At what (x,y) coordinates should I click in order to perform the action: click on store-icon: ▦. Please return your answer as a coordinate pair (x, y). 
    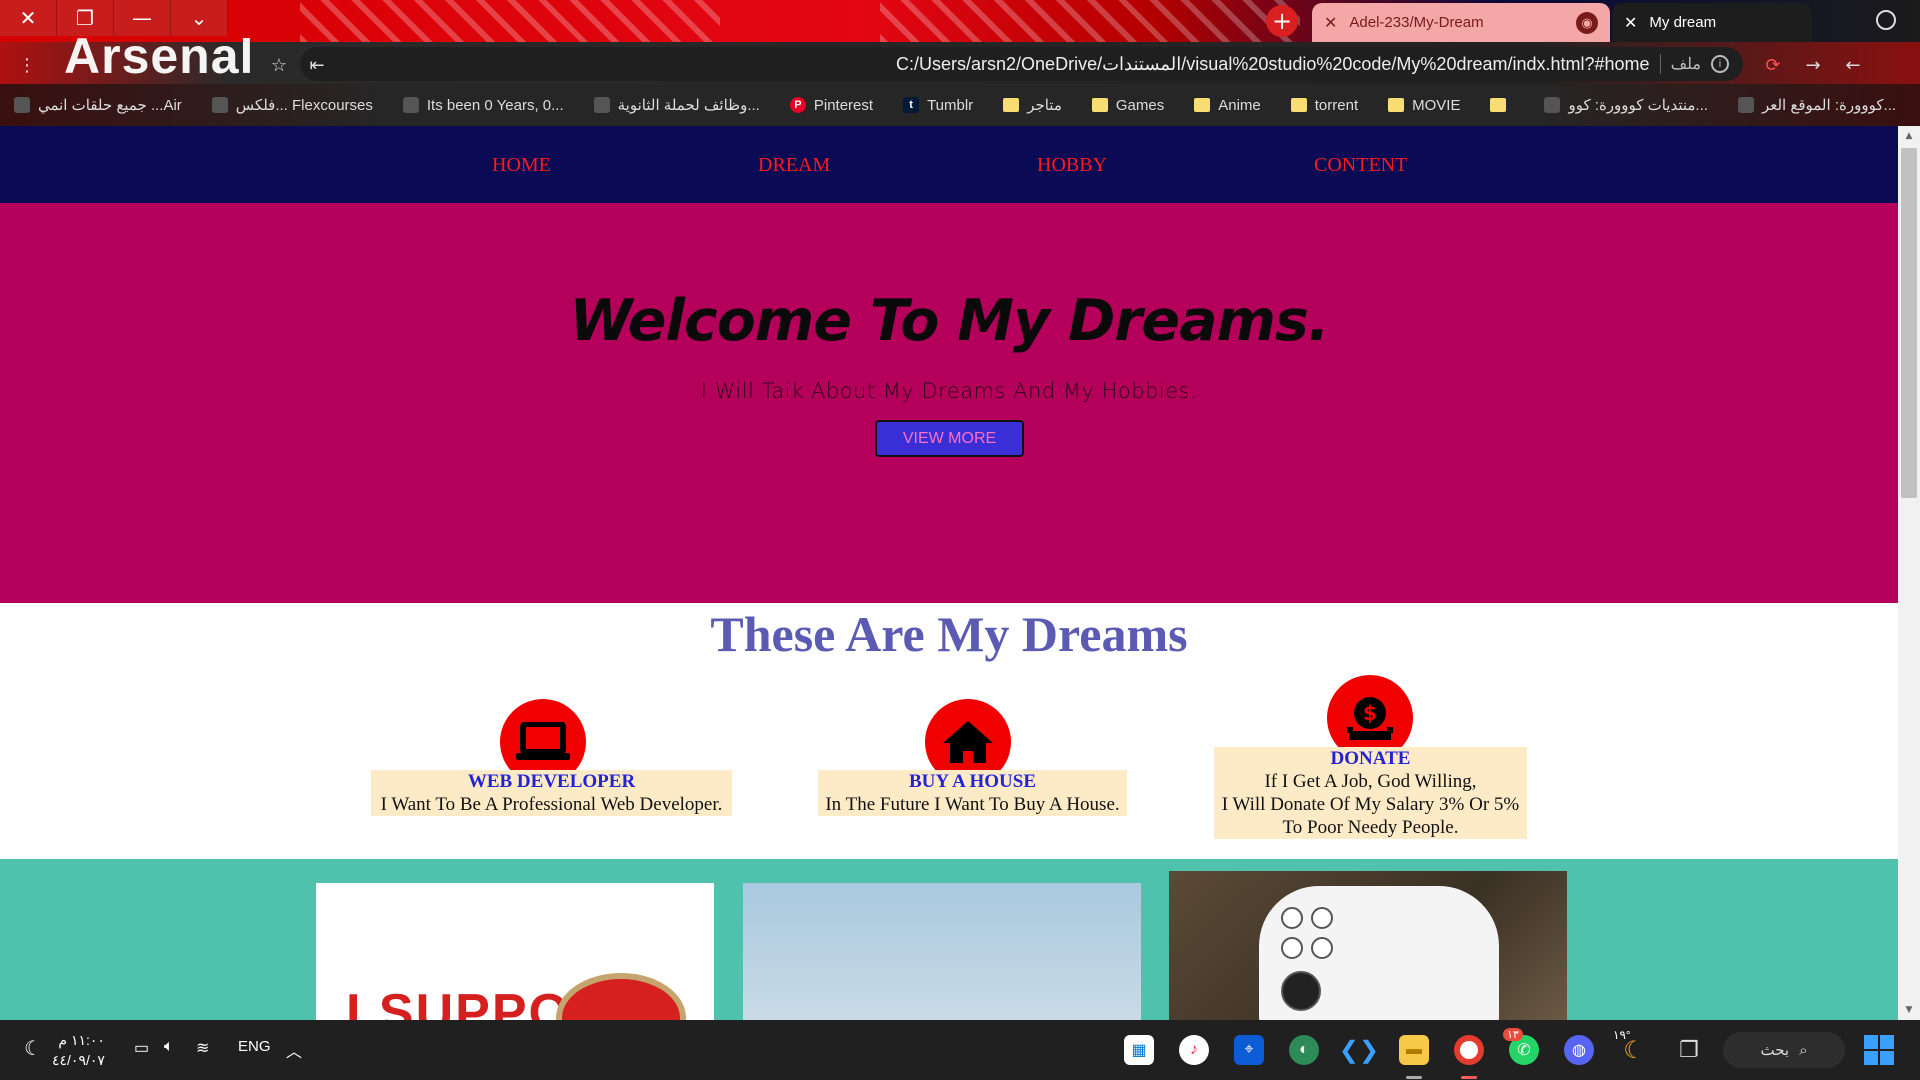
    Looking at the image, I should click on (1139, 1050).